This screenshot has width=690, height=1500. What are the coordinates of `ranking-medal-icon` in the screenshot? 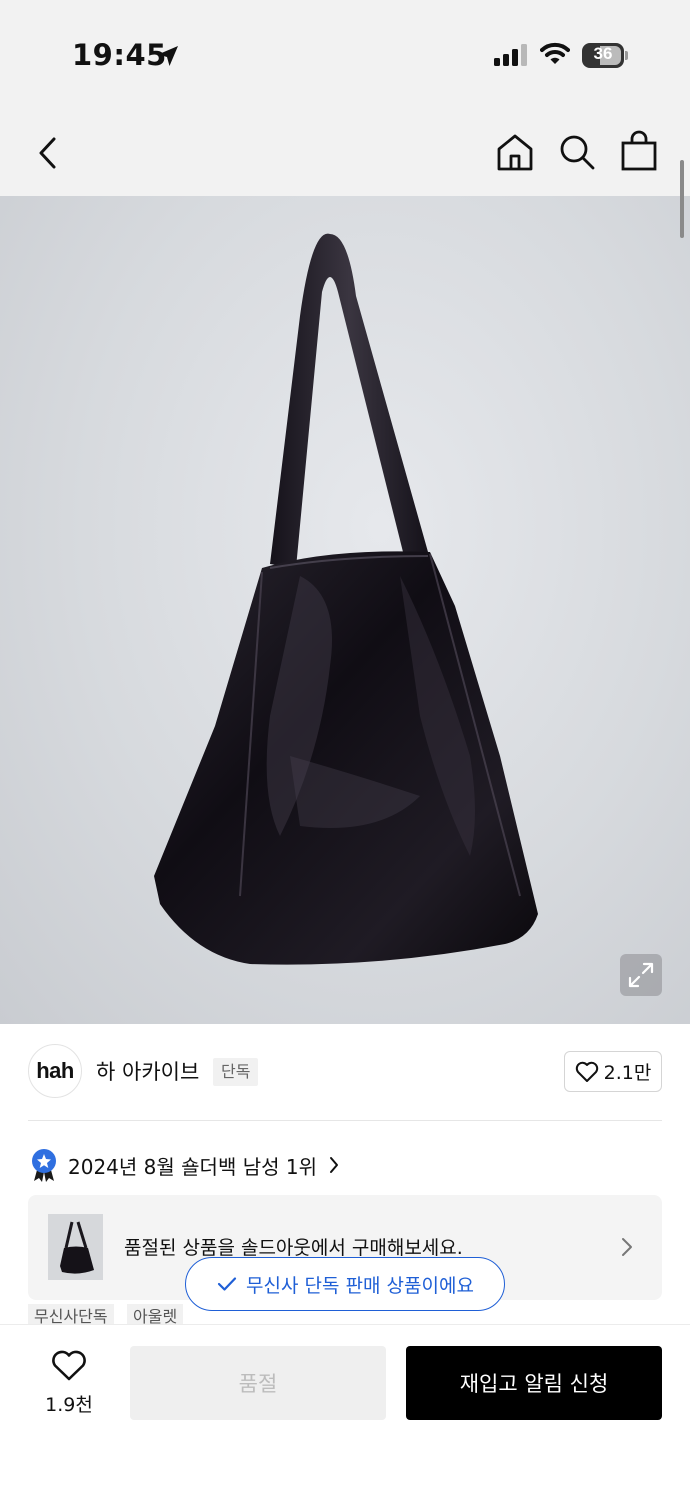 It's located at (44, 1165).